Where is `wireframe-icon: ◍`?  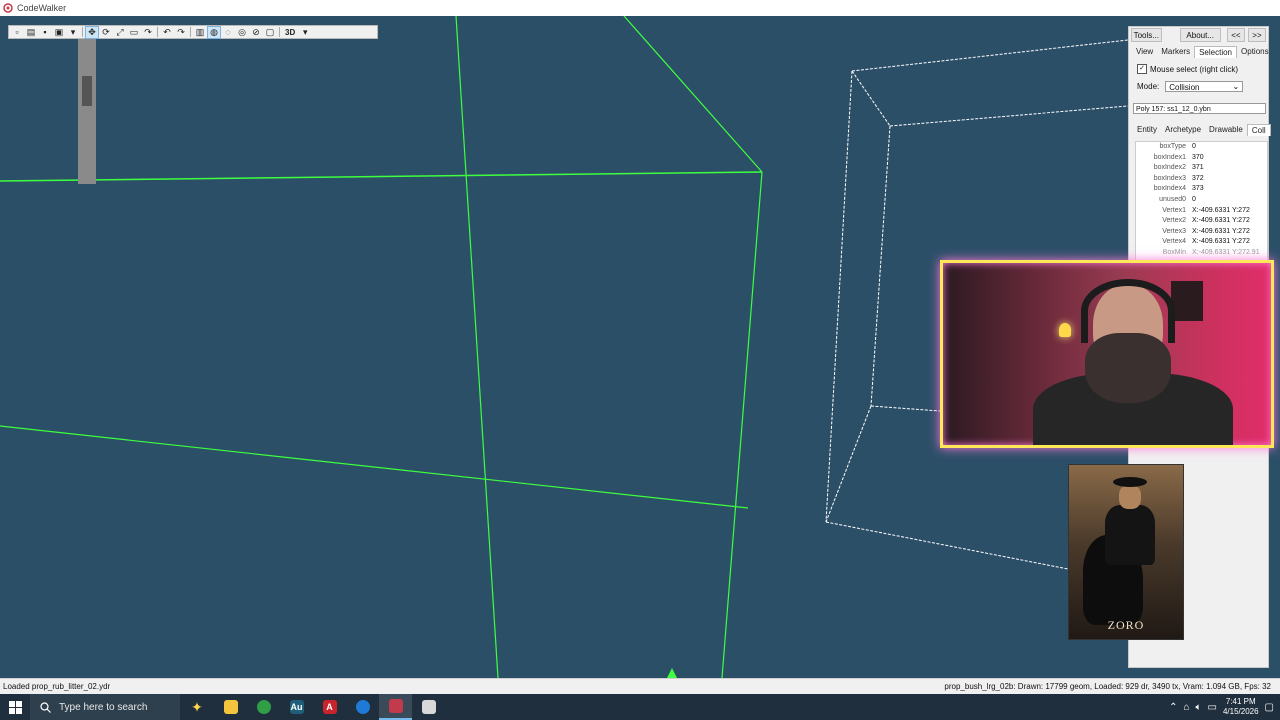 wireframe-icon: ◍ is located at coordinates (214, 32).